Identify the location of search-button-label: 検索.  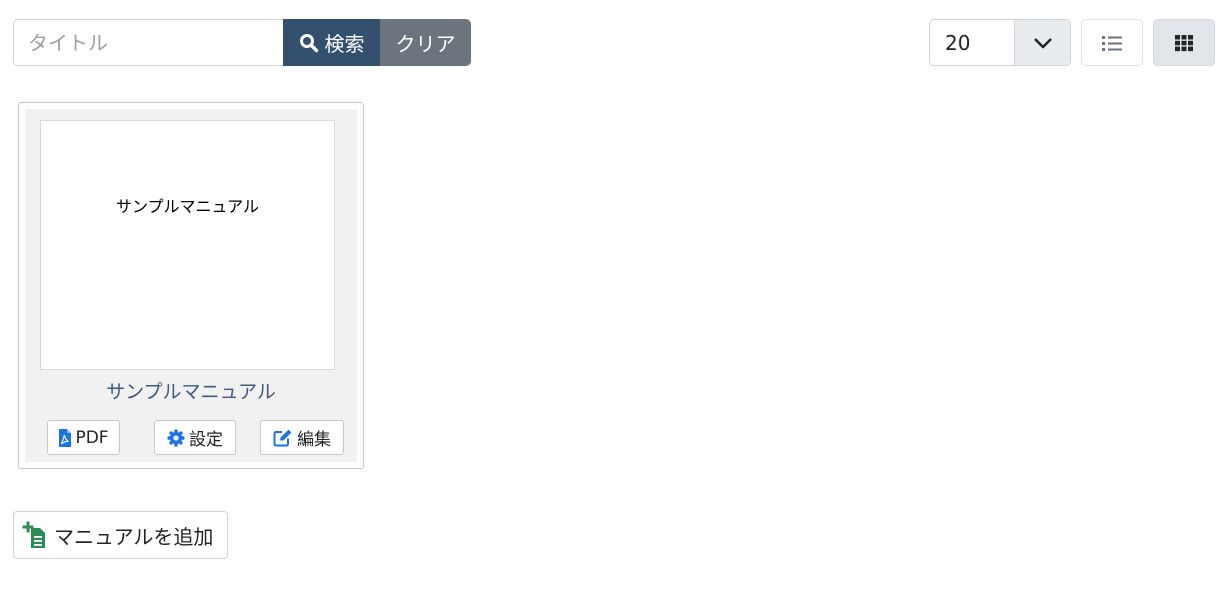
(344, 44).